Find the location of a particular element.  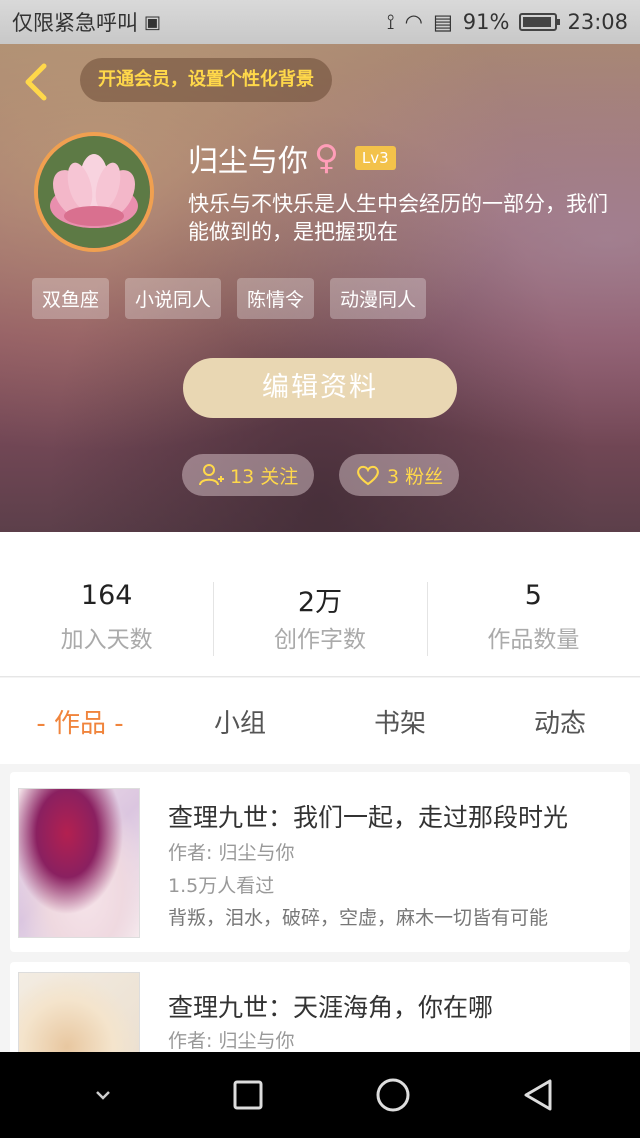

square-icon is located at coordinates (247, 1095).